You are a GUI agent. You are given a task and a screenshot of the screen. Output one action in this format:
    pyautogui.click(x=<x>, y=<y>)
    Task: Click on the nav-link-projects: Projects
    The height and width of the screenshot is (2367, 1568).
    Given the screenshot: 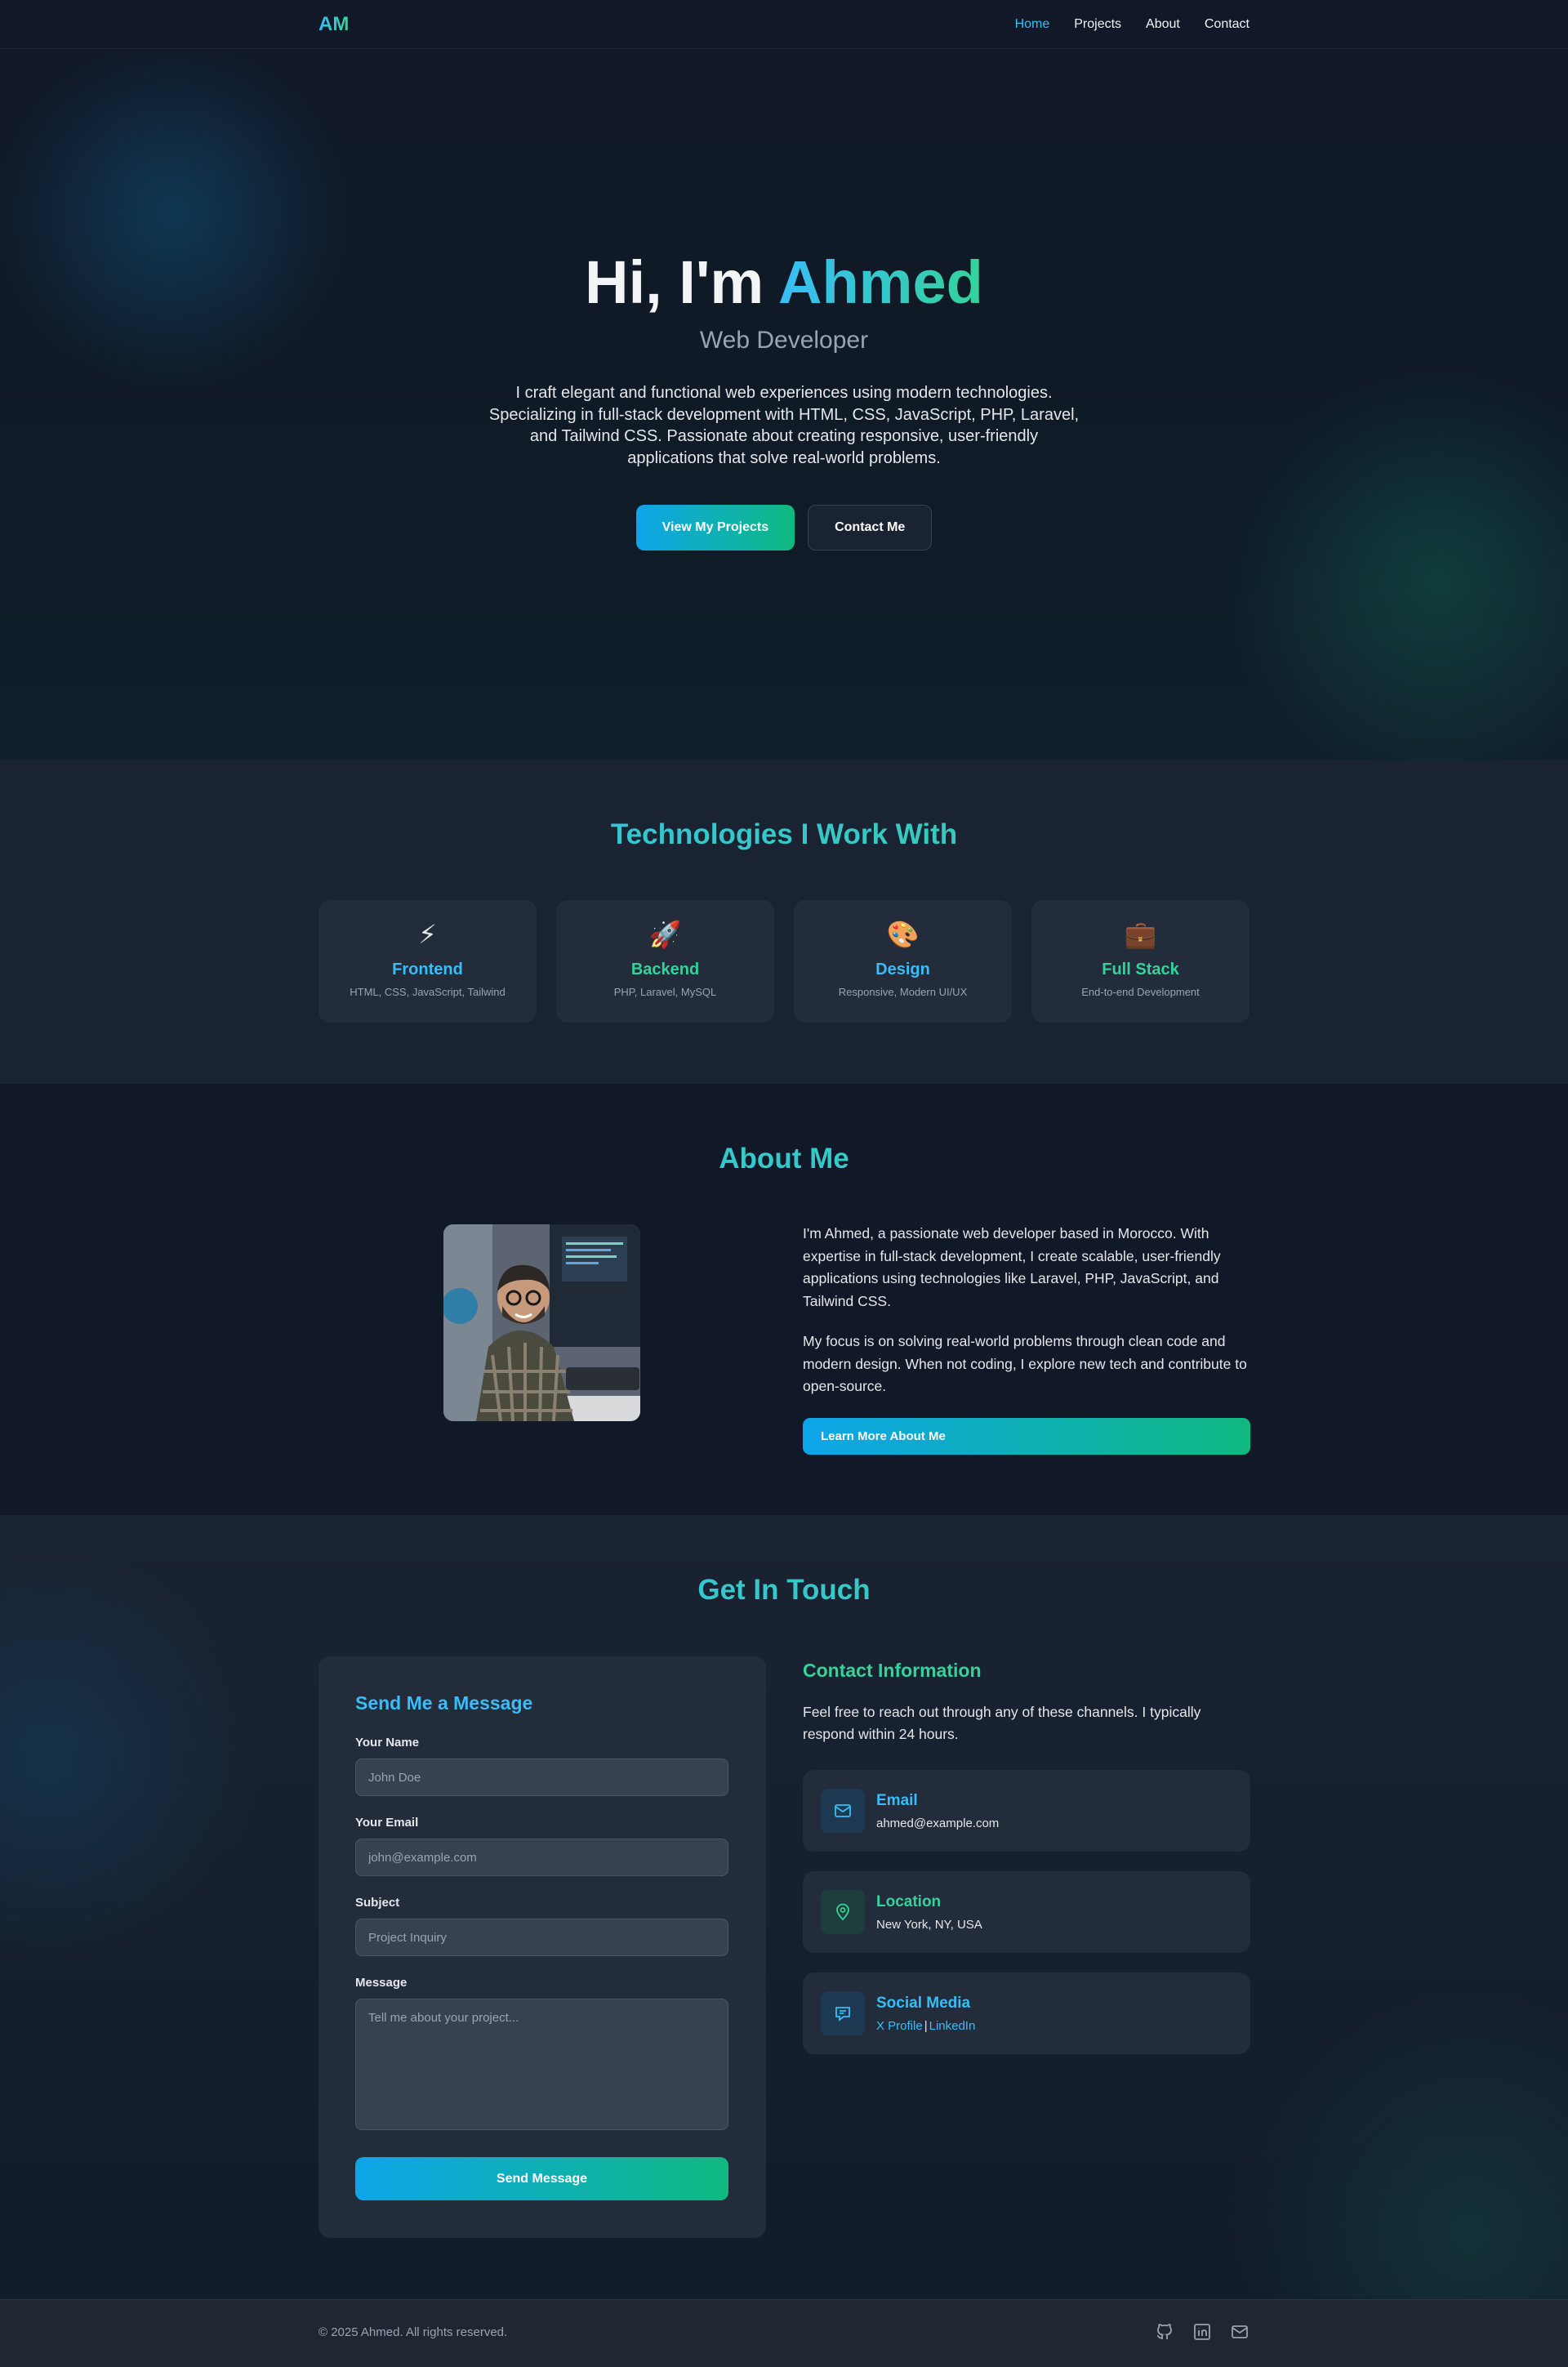 What is the action you would take?
    pyautogui.click(x=1097, y=25)
    